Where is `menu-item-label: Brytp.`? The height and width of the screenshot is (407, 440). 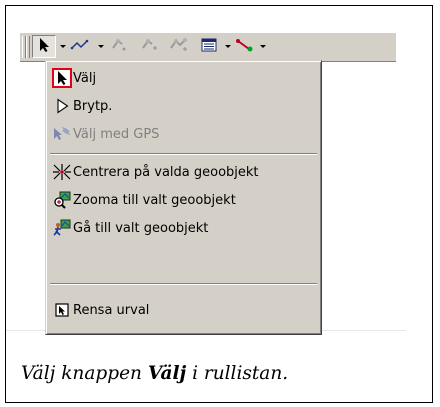 menu-item-label: Brytp. is located at coordinates (93, 106).